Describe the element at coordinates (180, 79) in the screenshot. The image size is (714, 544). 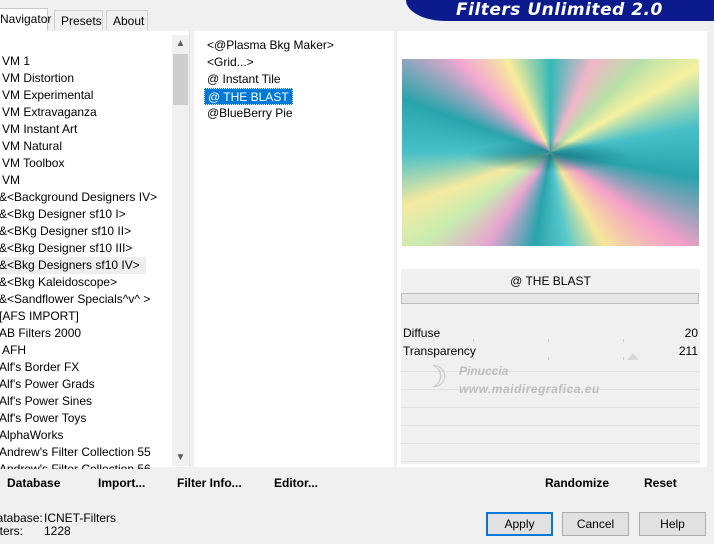
I see `scroll-thumb` at that location.